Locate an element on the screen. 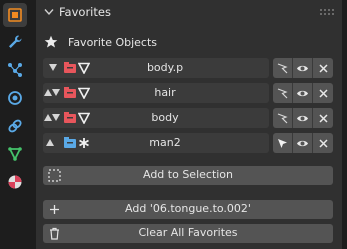 This screenshot has height=249, width=347. tab-modifiers is located at coordinates (15, 42).